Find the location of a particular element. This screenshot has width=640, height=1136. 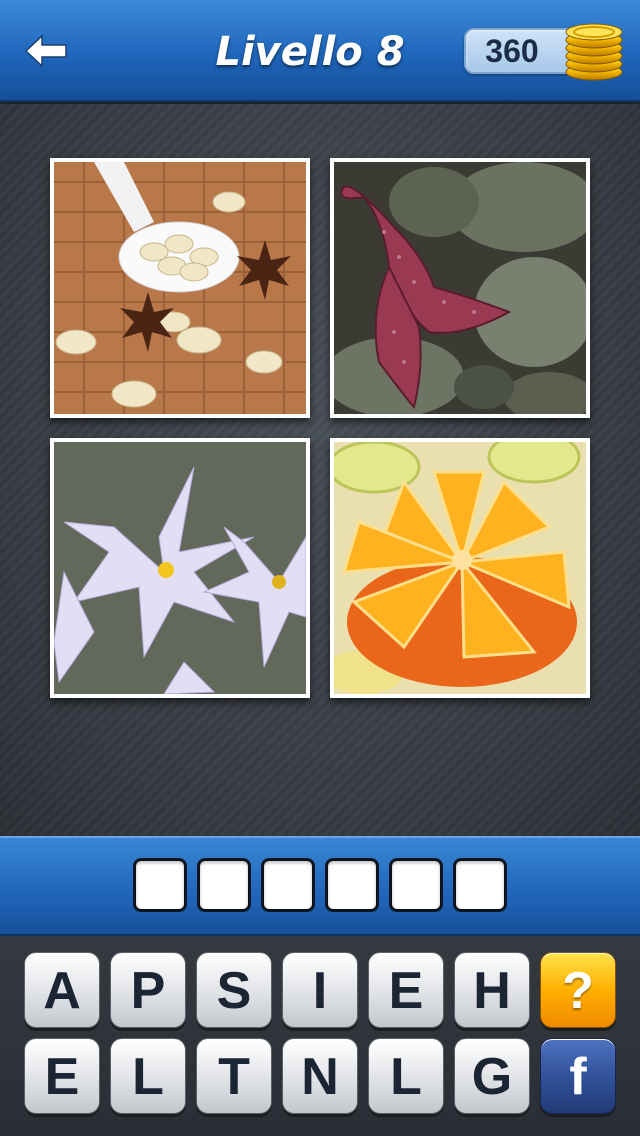

gold-coins-icon is located at coordinates (594, 52).